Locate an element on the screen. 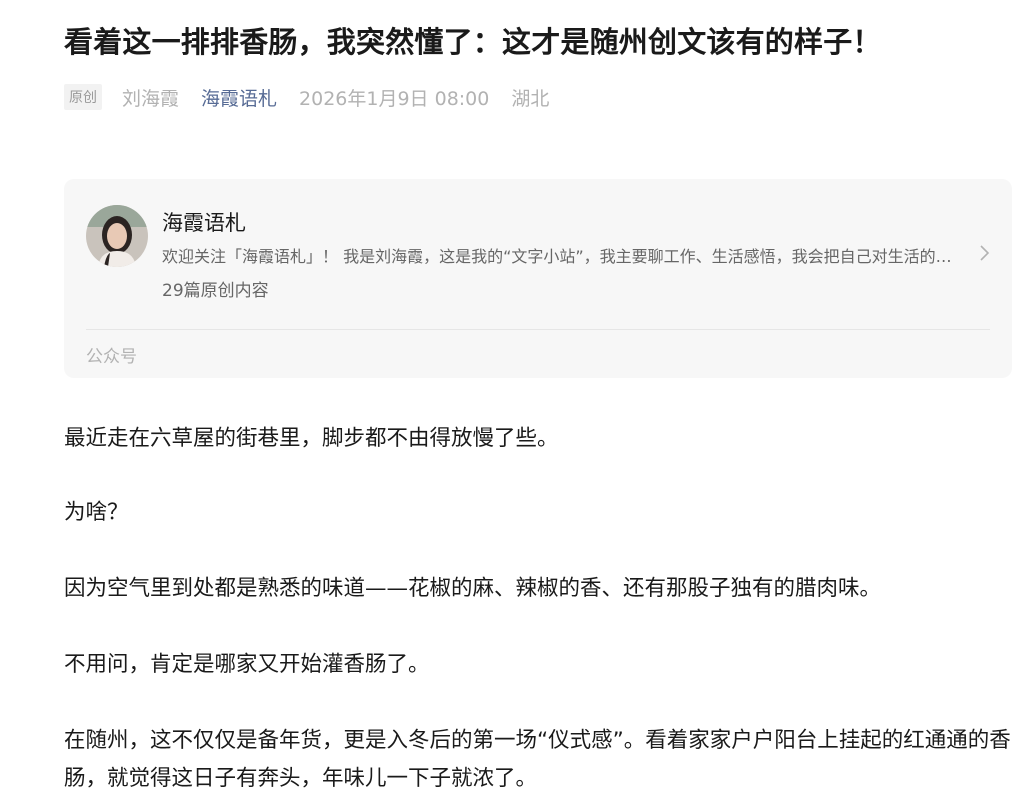  original-badge: 原创 is located at coordinates (83, 97).